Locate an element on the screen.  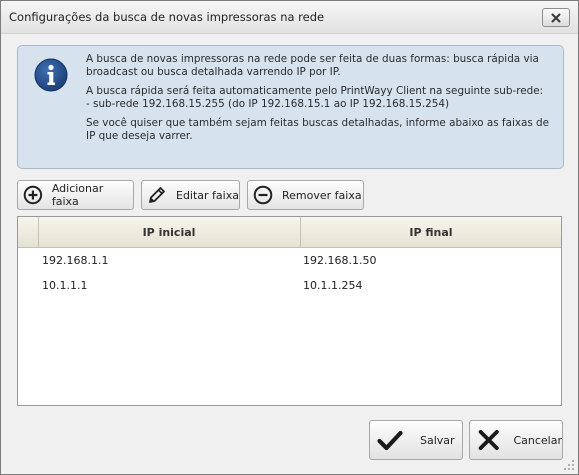
table-row: 10.1.1.1 10.1.1.254 is located at coordinates (289, 286).